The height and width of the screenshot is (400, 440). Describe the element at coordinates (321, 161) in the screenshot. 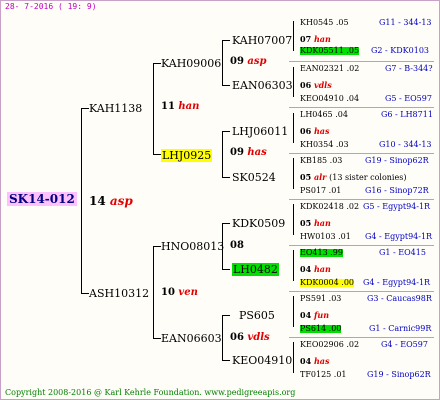

I see `gen4-node: KB185 .03` at that location.